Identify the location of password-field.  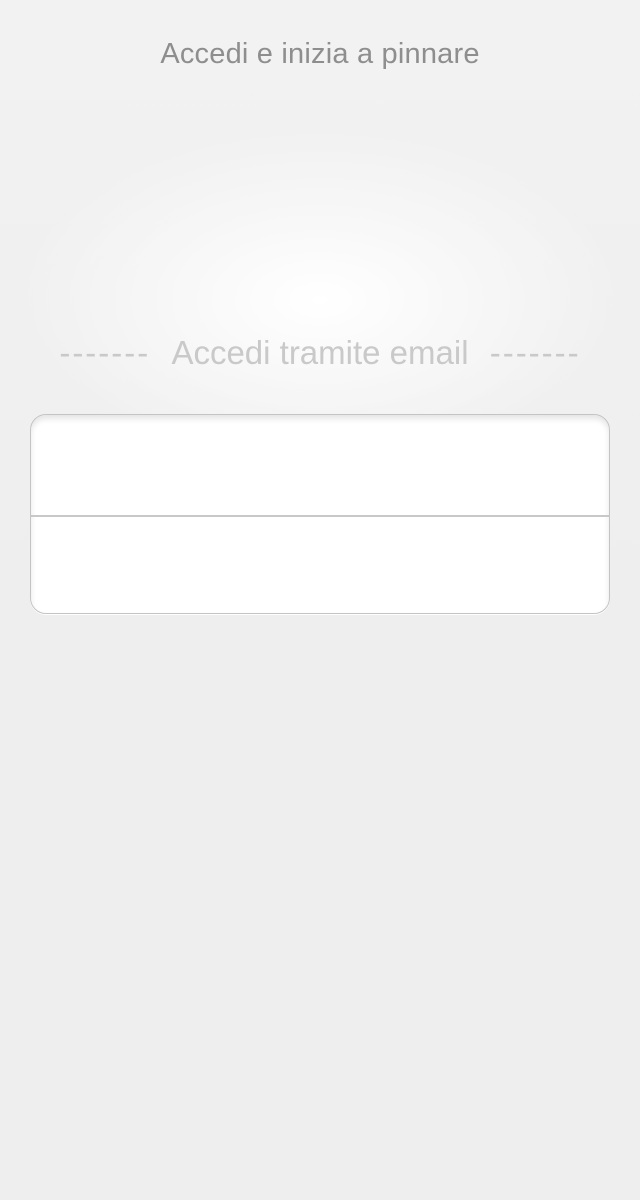
(320, 565).